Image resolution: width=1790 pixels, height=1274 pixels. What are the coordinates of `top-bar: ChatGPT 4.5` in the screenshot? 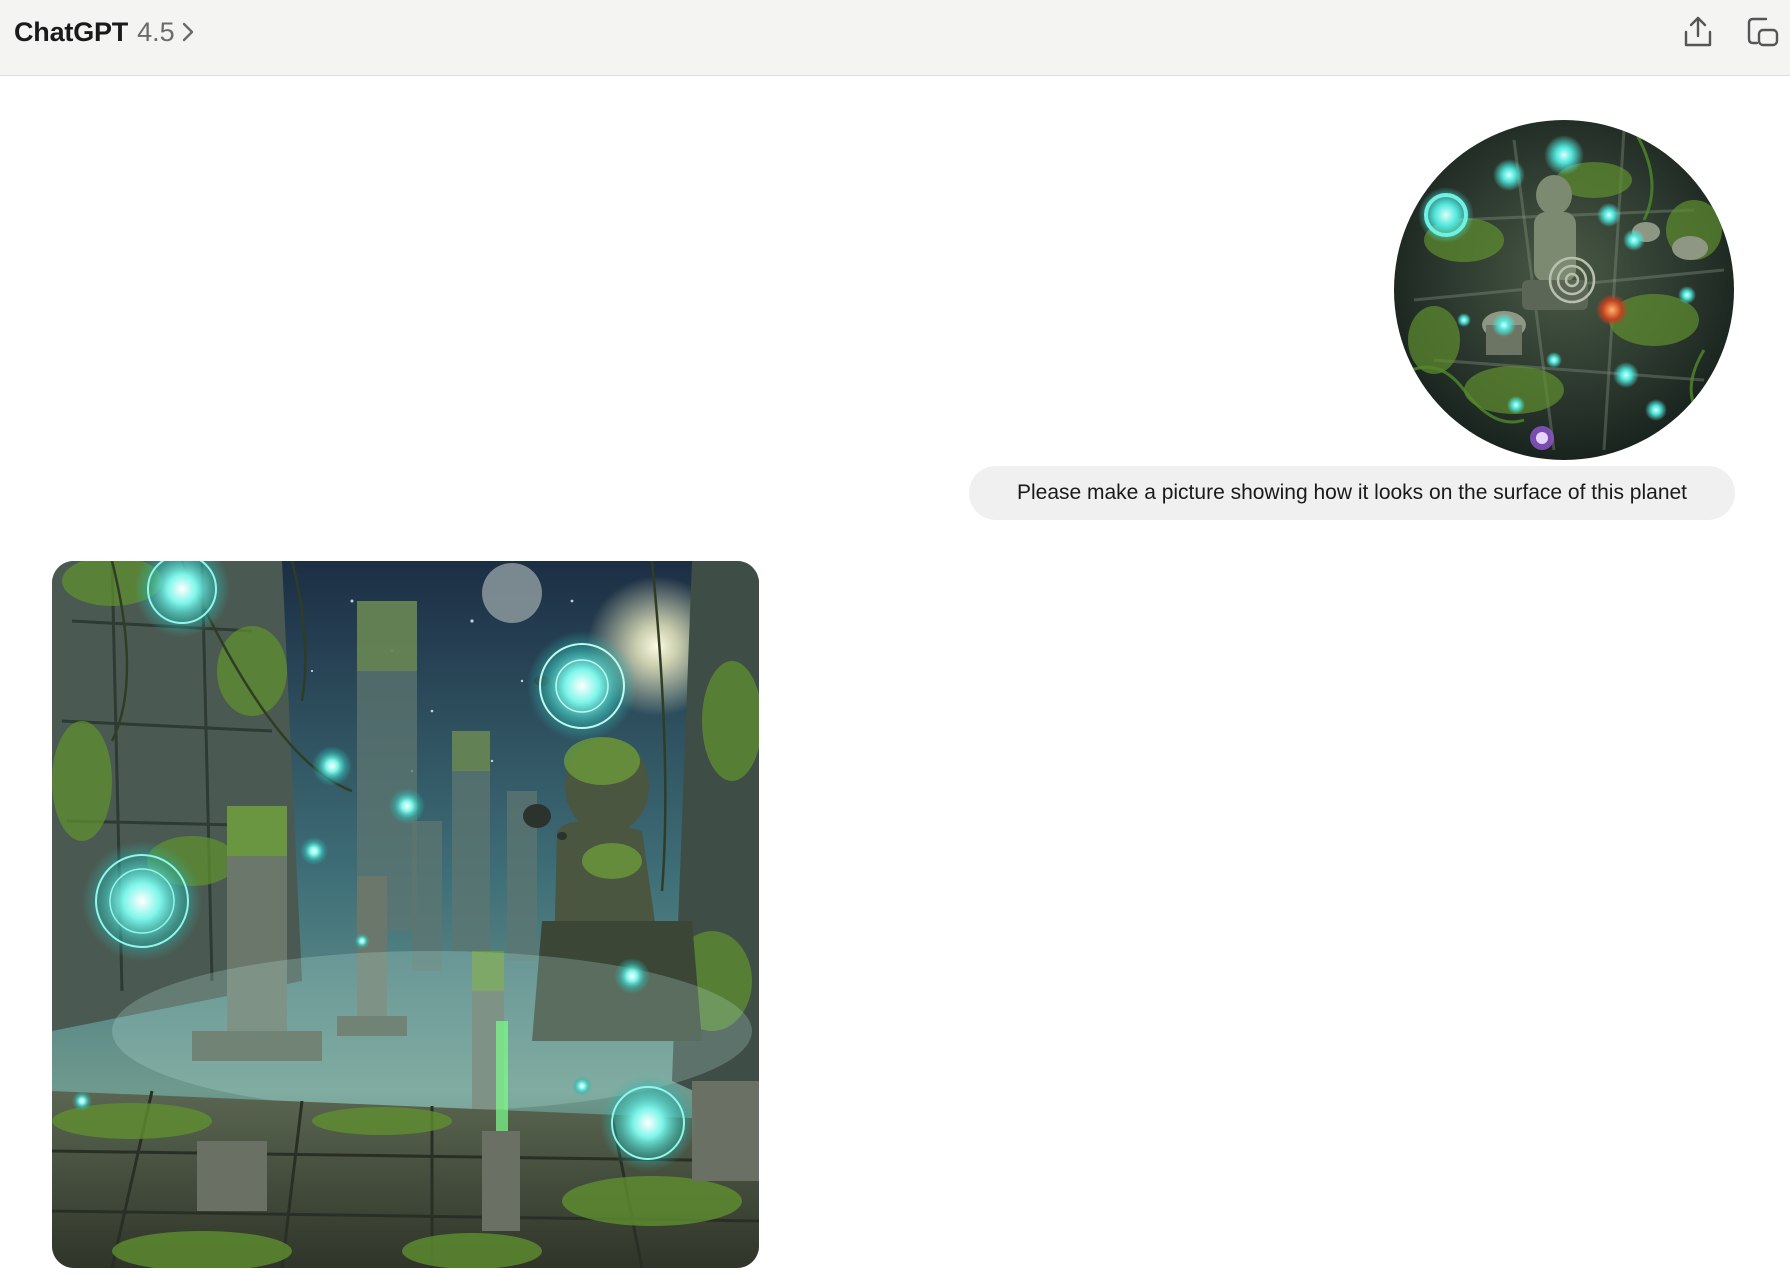 It's located at (895, 38).